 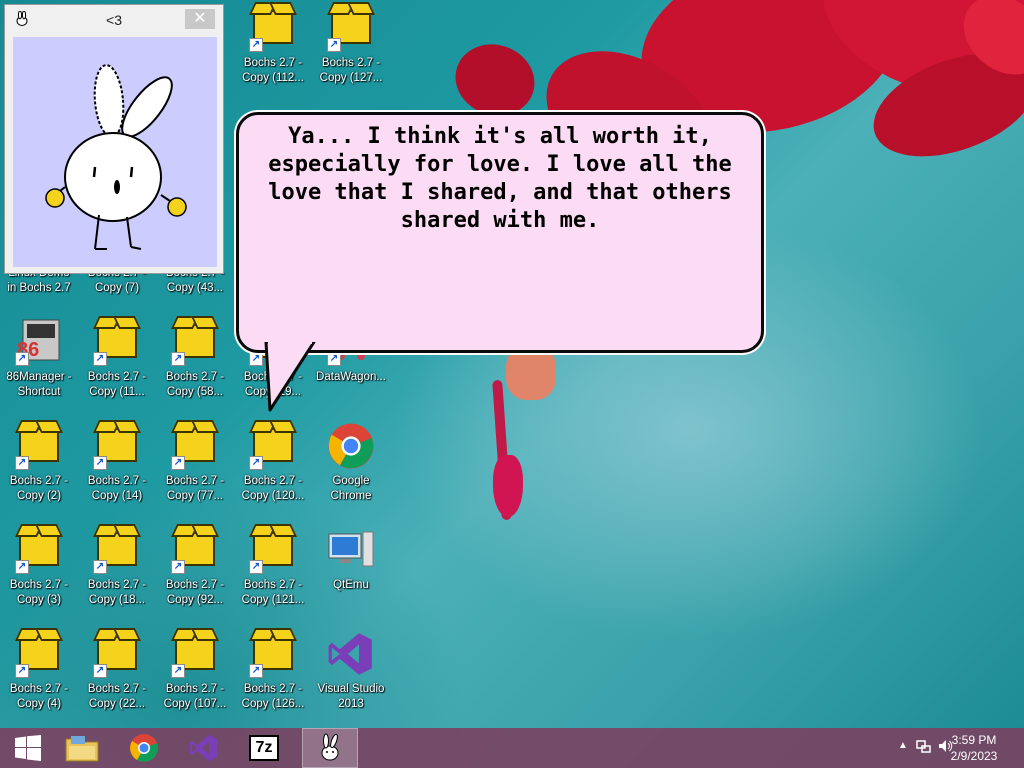 I want to click on pet-window-titlebar: <3 ✕, so click(x=114, y=19).